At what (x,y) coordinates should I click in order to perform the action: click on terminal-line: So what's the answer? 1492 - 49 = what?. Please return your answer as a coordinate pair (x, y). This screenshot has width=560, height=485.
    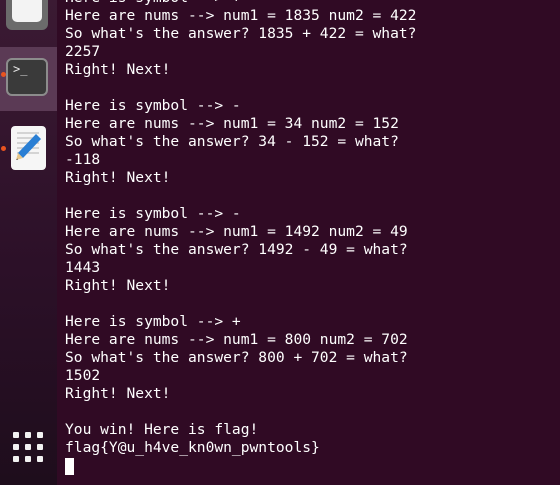
    Looking at the image, I should click on (236, 249).